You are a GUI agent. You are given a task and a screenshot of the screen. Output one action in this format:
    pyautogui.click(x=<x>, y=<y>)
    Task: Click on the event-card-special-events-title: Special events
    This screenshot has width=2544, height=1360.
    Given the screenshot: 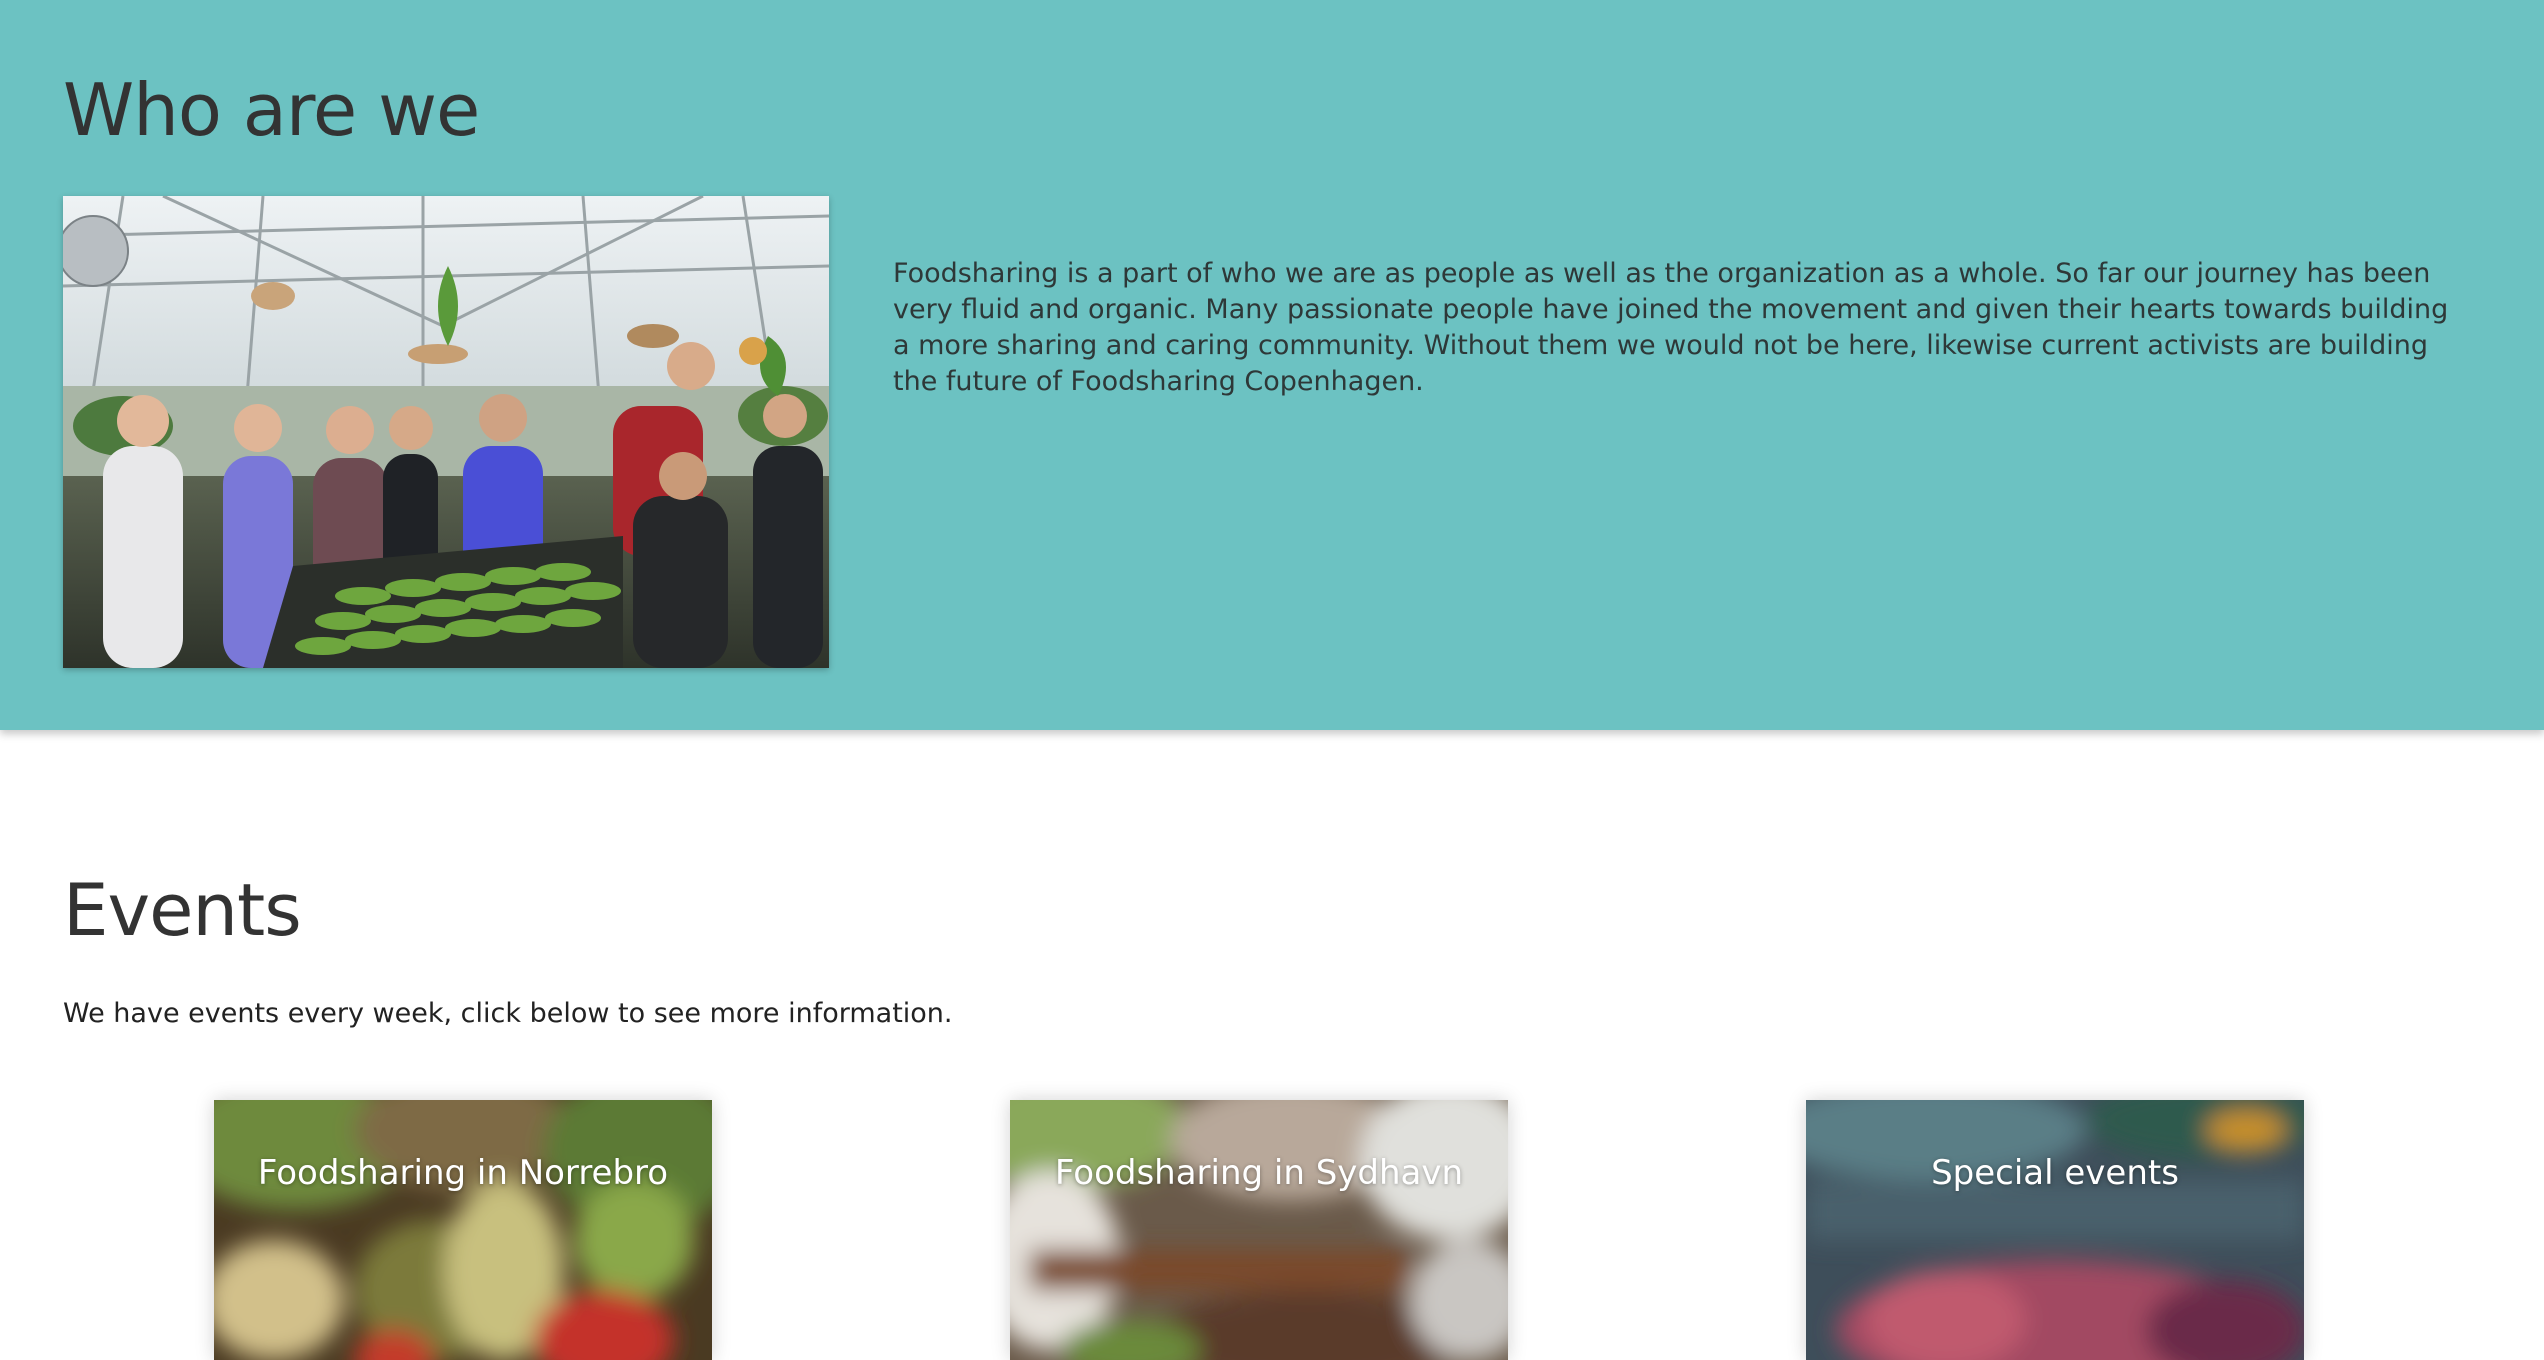 What is the action you would take?
    pyautogui.click(x=2055, y=1173)
    